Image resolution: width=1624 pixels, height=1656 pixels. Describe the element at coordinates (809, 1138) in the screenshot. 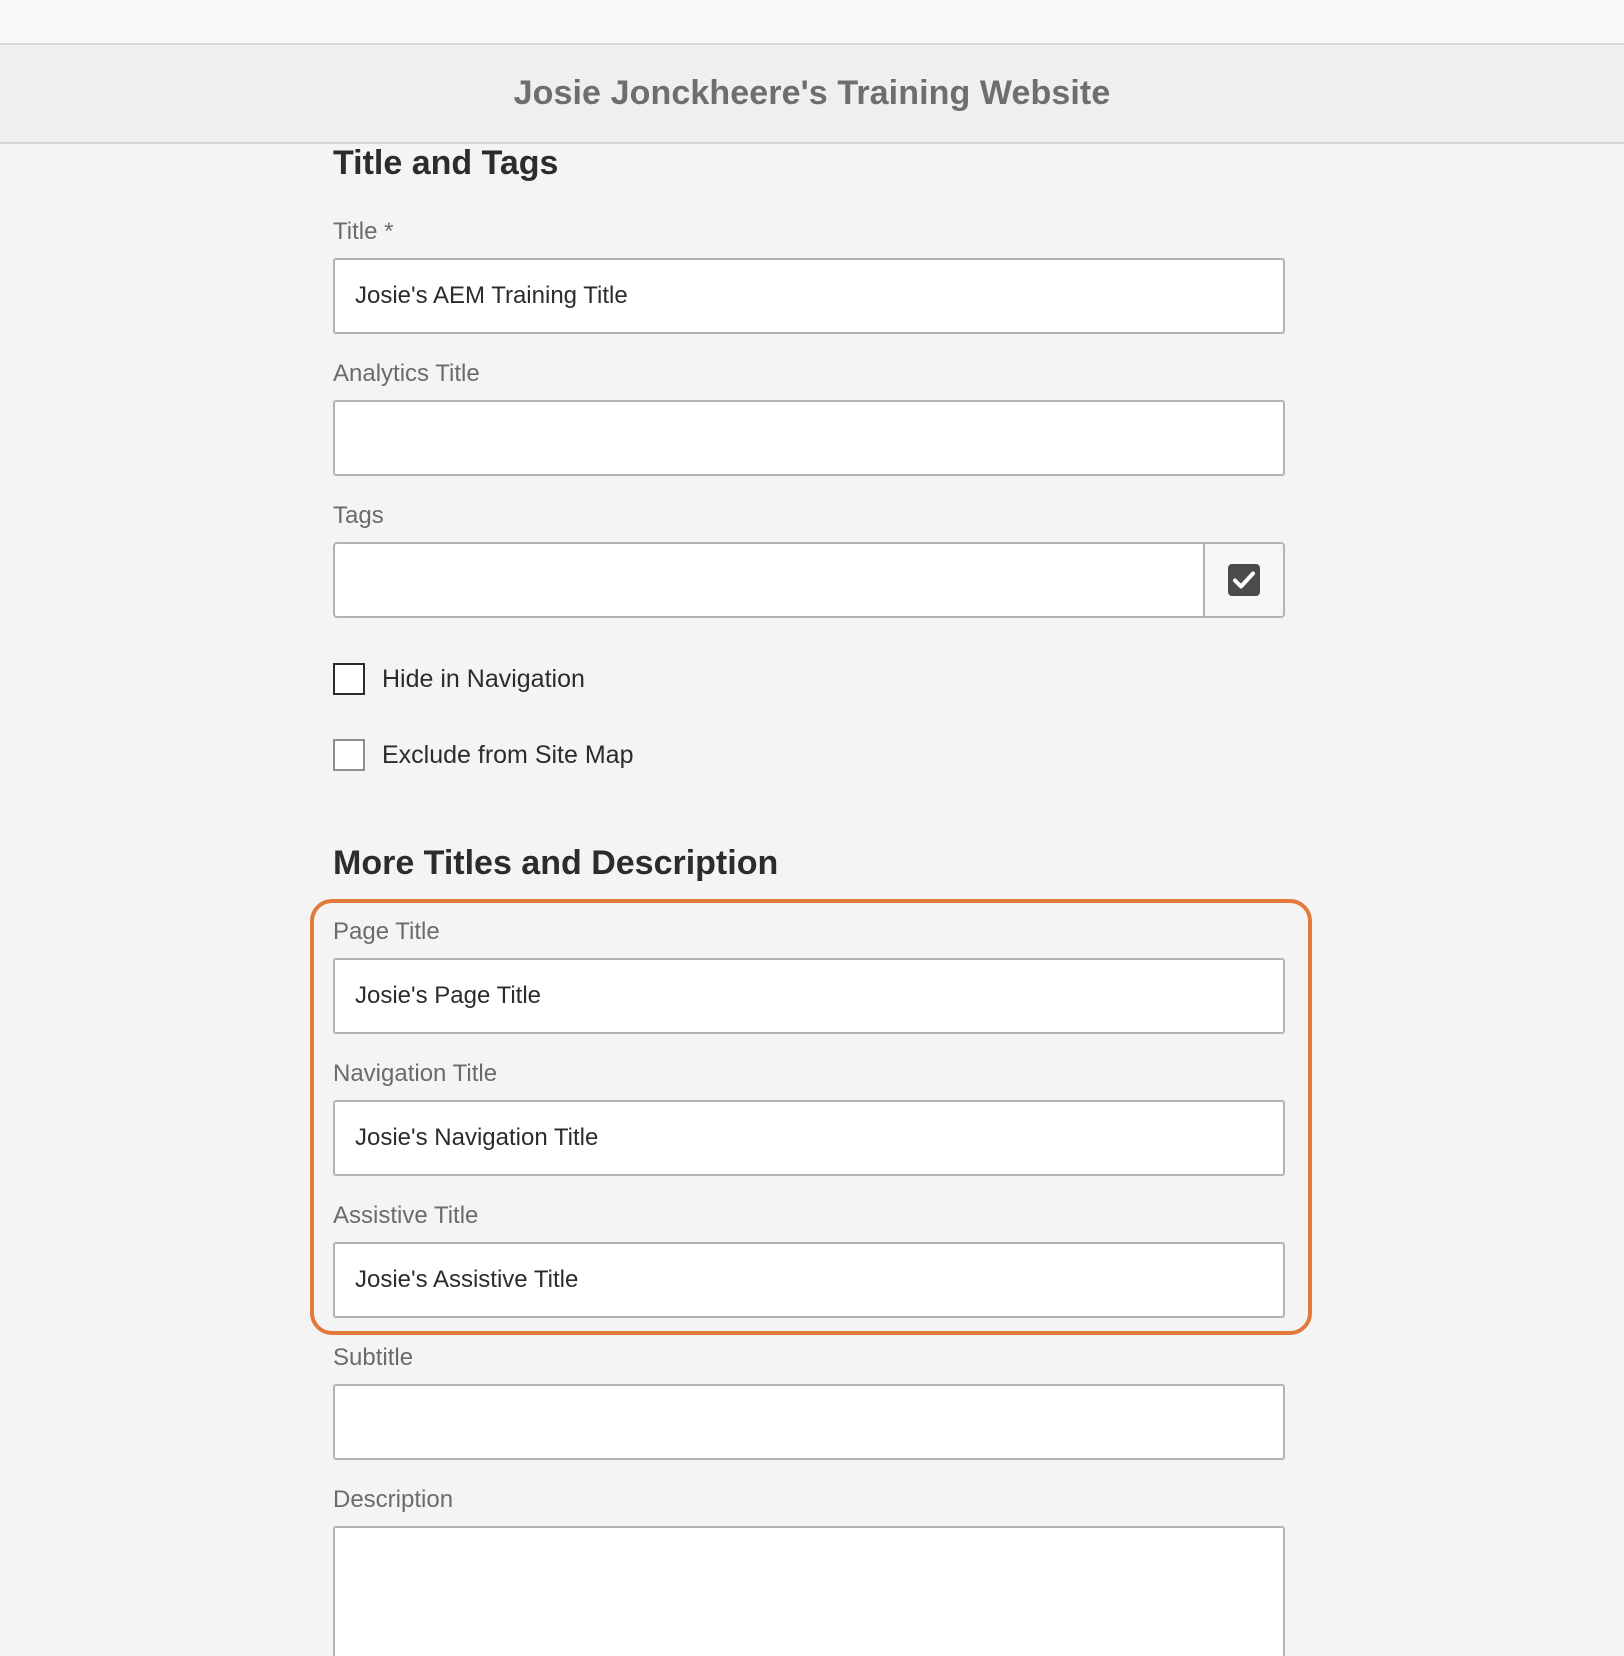

I see `navigation-title-input` at that location.